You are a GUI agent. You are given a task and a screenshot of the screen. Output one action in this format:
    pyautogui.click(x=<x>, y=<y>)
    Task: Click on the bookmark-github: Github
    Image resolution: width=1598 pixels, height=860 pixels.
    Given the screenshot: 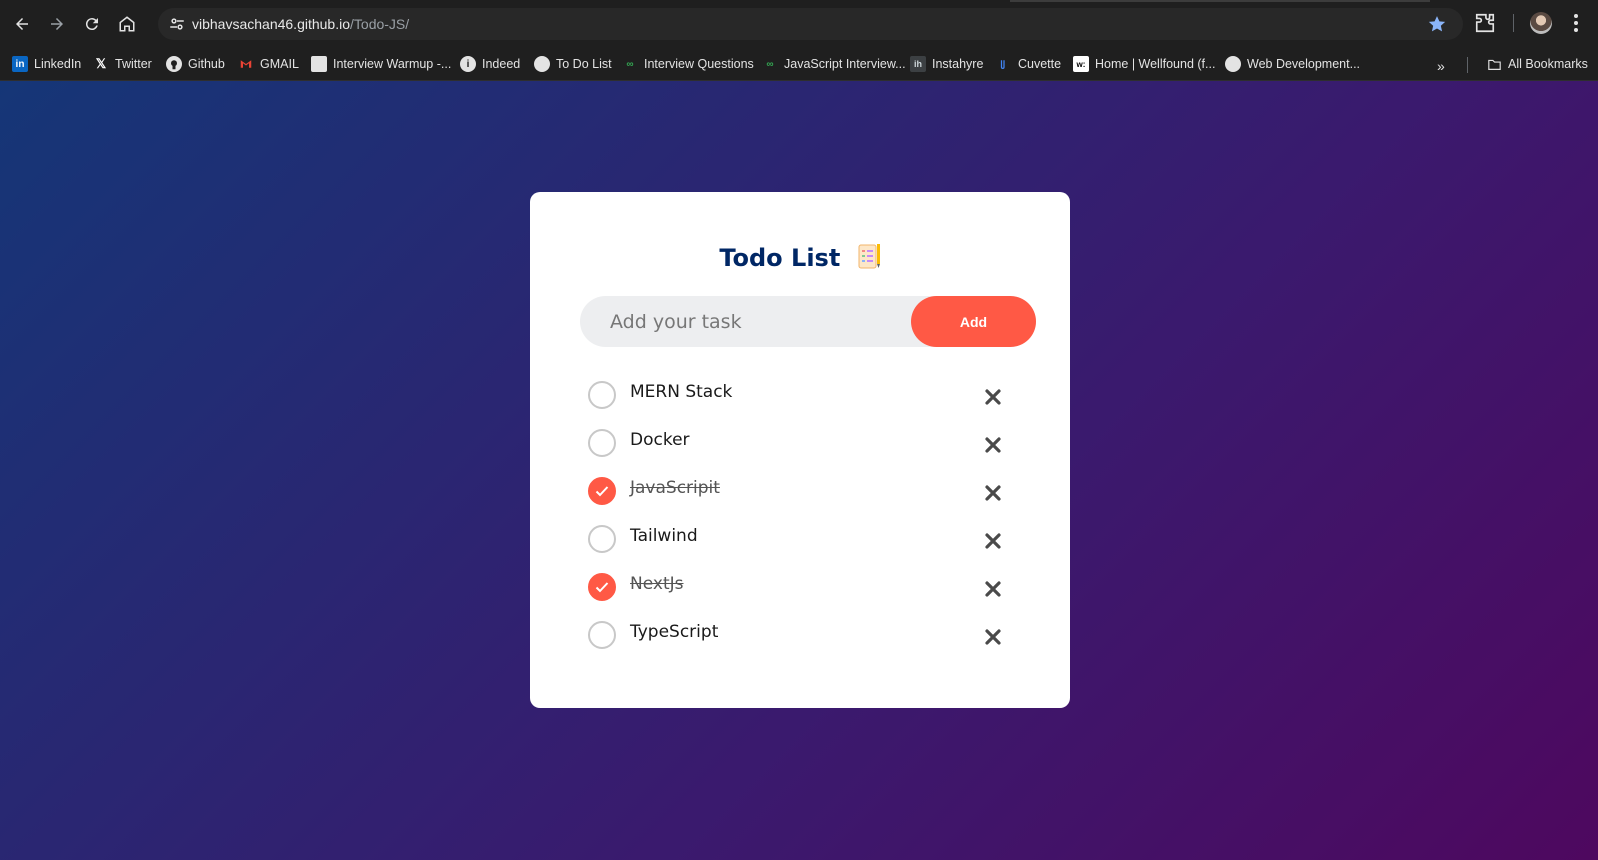 What is the action you would take?
    pyautogui.click(x=195, y=64)
    